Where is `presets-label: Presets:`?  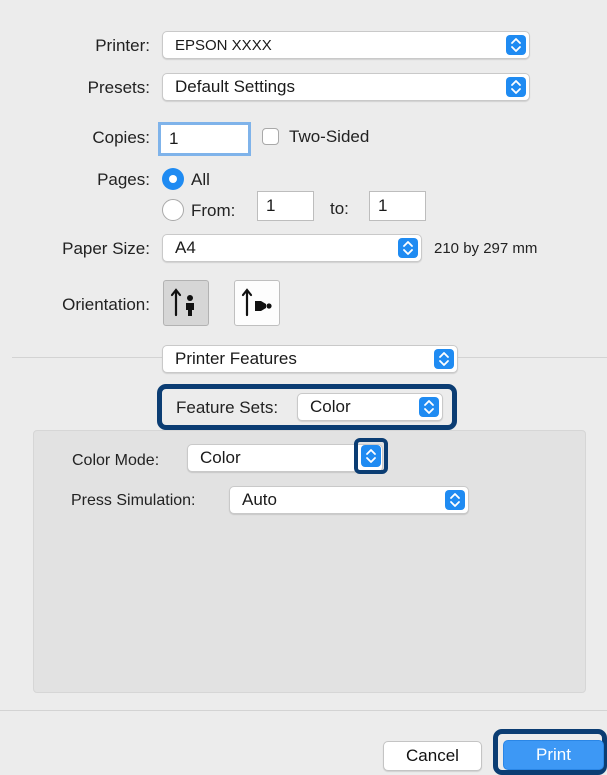 presets-label: Presets: is located at coordinates (118, 87).